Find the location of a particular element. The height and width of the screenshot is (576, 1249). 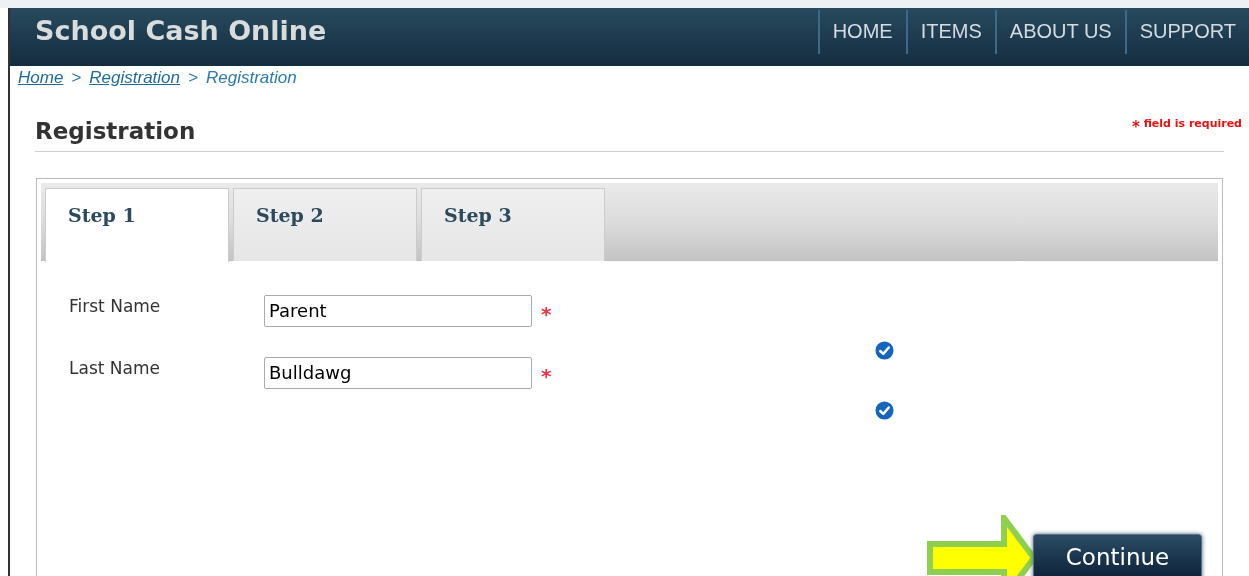

step-tab: Step 3 is located at coordinates (513, 224).